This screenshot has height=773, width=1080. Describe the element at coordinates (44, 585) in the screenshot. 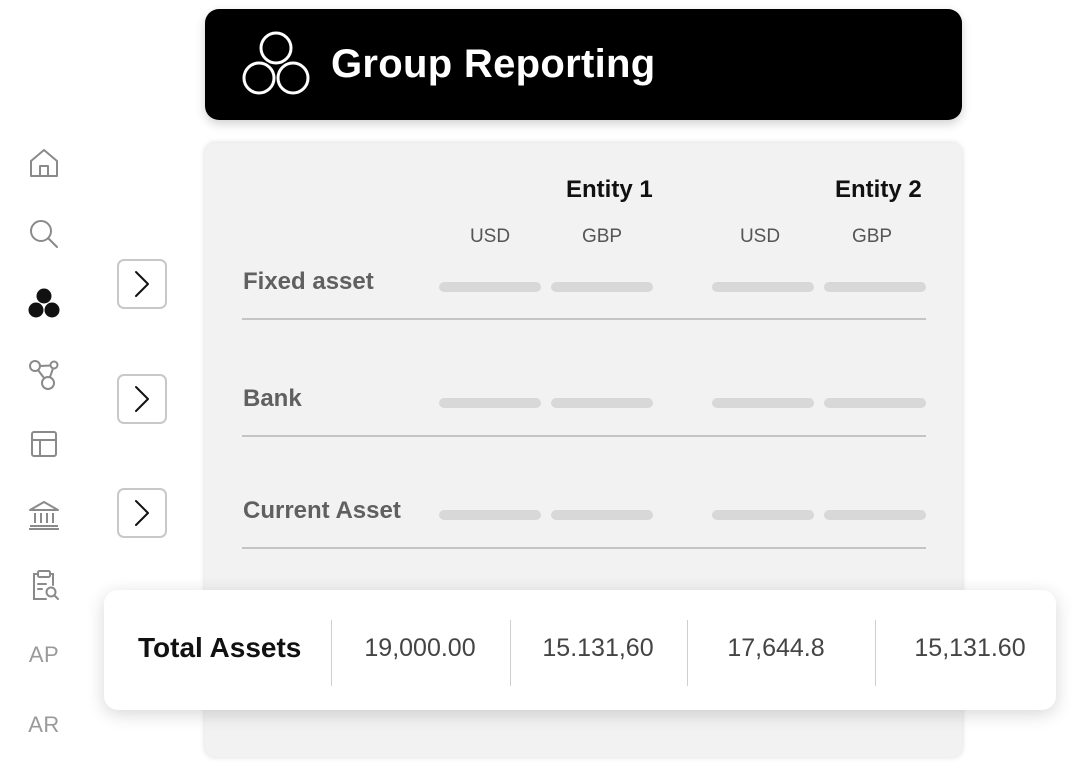

I see `clipboard-search-icon` at that location.